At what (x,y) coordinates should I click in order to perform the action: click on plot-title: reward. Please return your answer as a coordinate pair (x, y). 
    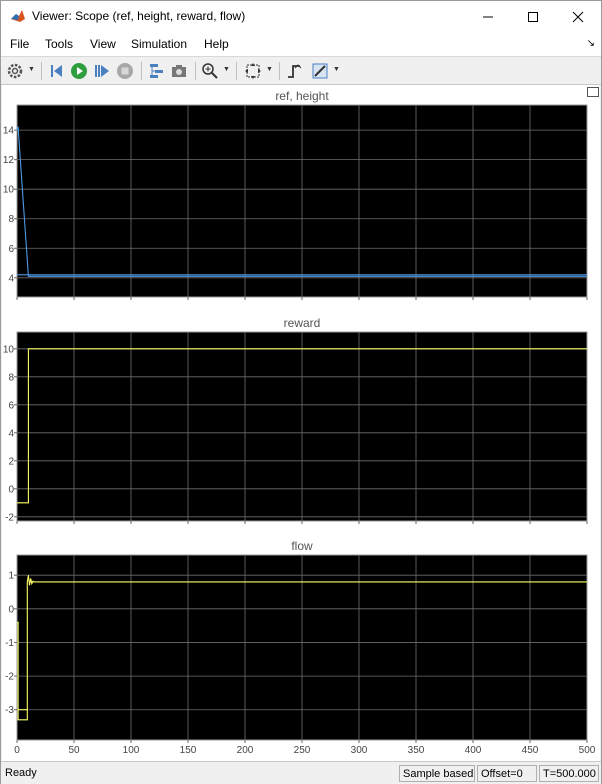
    Looking at the image, I should click on (302, 323).